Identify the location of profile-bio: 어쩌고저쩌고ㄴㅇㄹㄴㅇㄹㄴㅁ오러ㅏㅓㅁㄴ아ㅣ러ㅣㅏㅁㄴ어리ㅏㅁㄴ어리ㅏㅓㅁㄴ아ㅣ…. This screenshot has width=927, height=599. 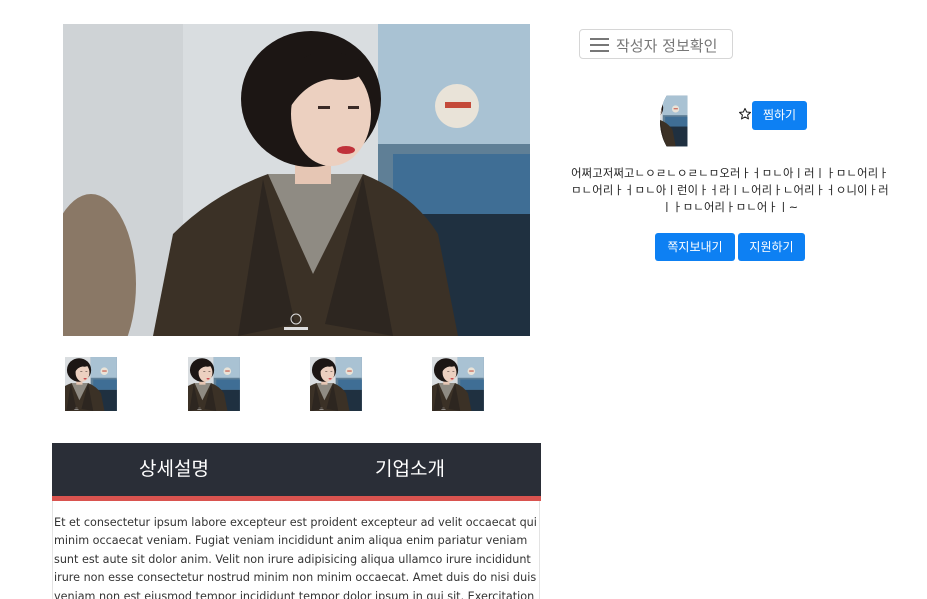
(730, 190).